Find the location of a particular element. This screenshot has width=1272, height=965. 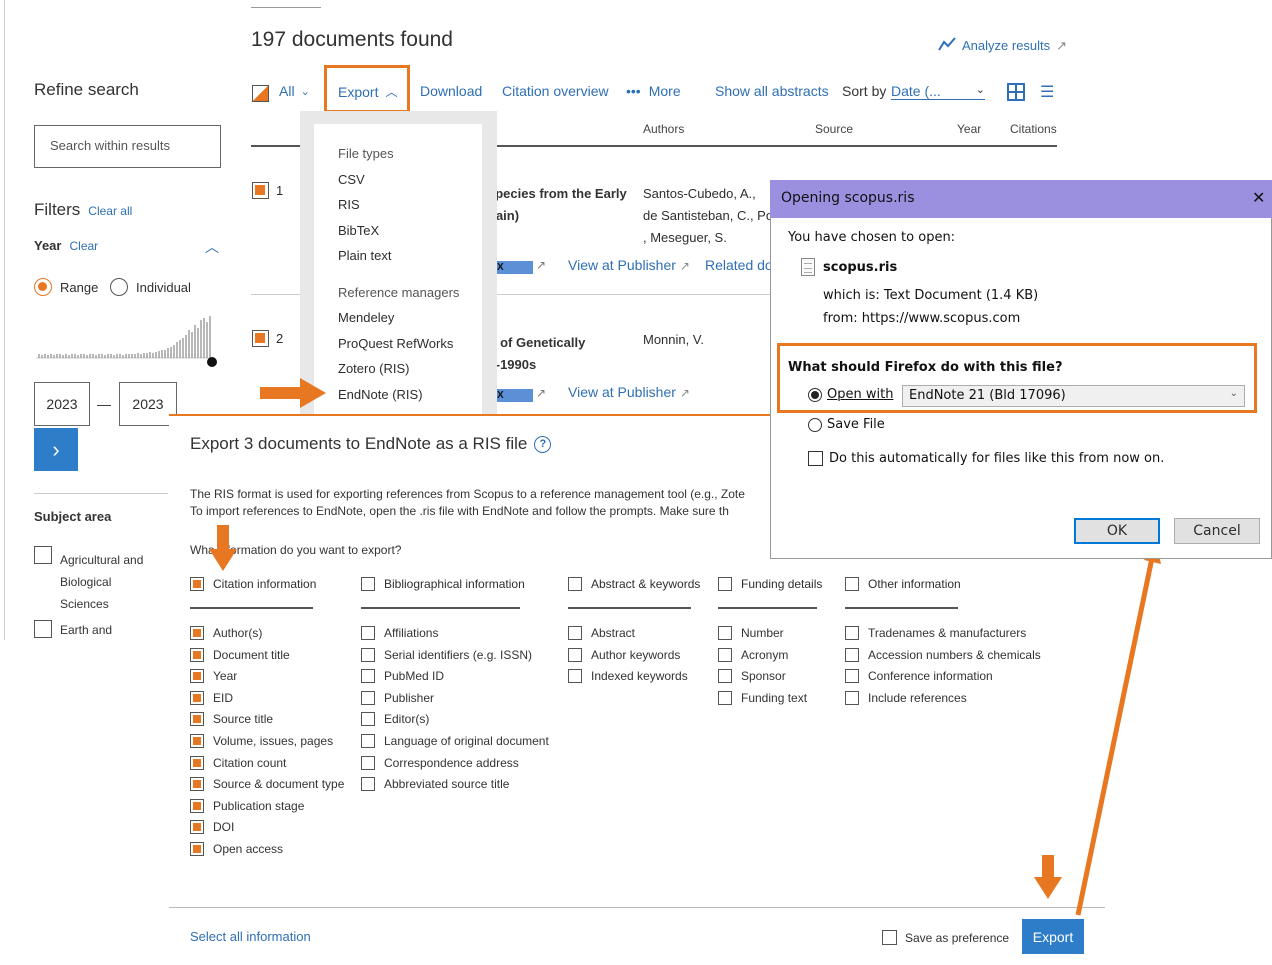

funding-option-1: Number is located at coordinates (751, 633).